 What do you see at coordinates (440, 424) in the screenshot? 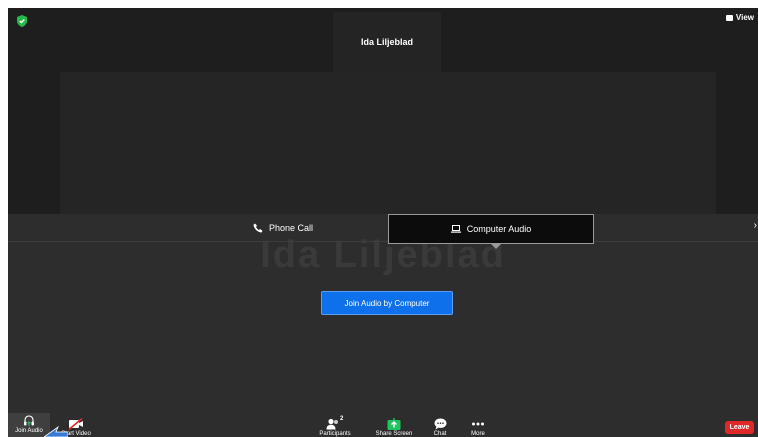
I see `chat-icon` at bounding box center [440, 424].